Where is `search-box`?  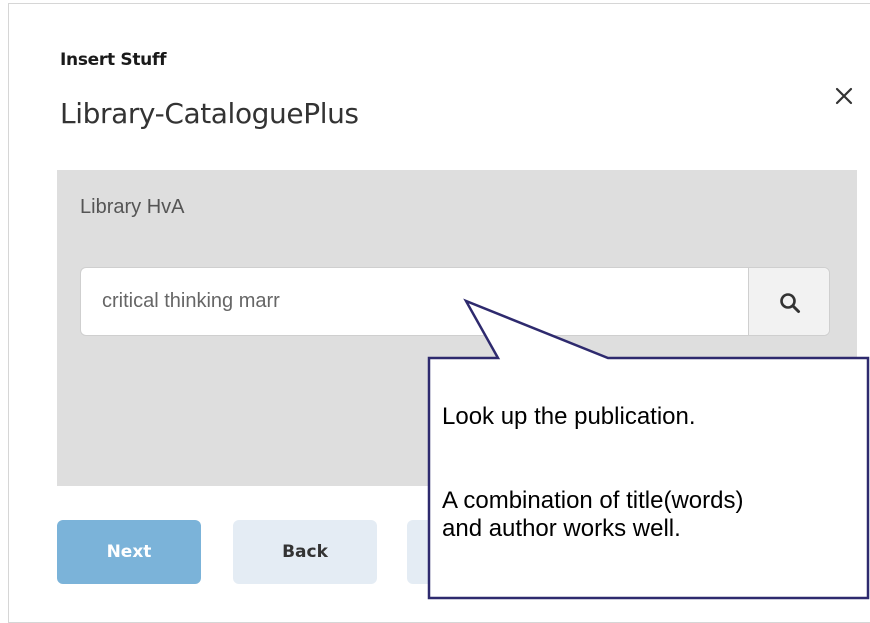
search-box is located at coordinates (455, 301).